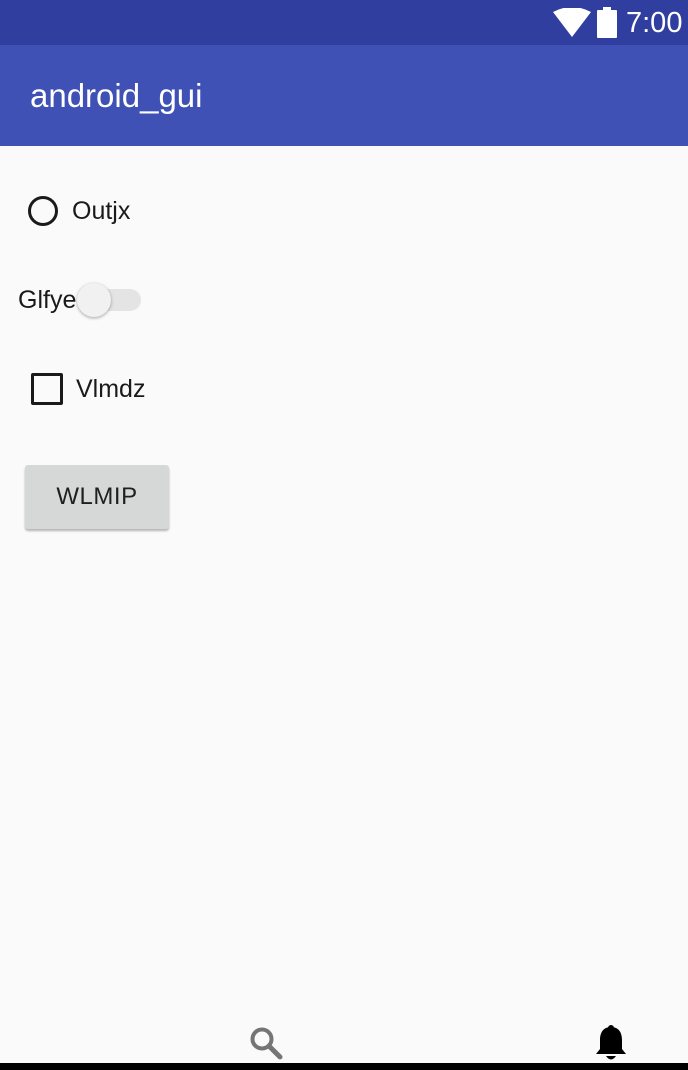 This screenshot has height=1070, width=688. What do you see at coordinates (47, 389) in the screenshot?
I see `checkbox-icon` at bounding box center [47, 389].